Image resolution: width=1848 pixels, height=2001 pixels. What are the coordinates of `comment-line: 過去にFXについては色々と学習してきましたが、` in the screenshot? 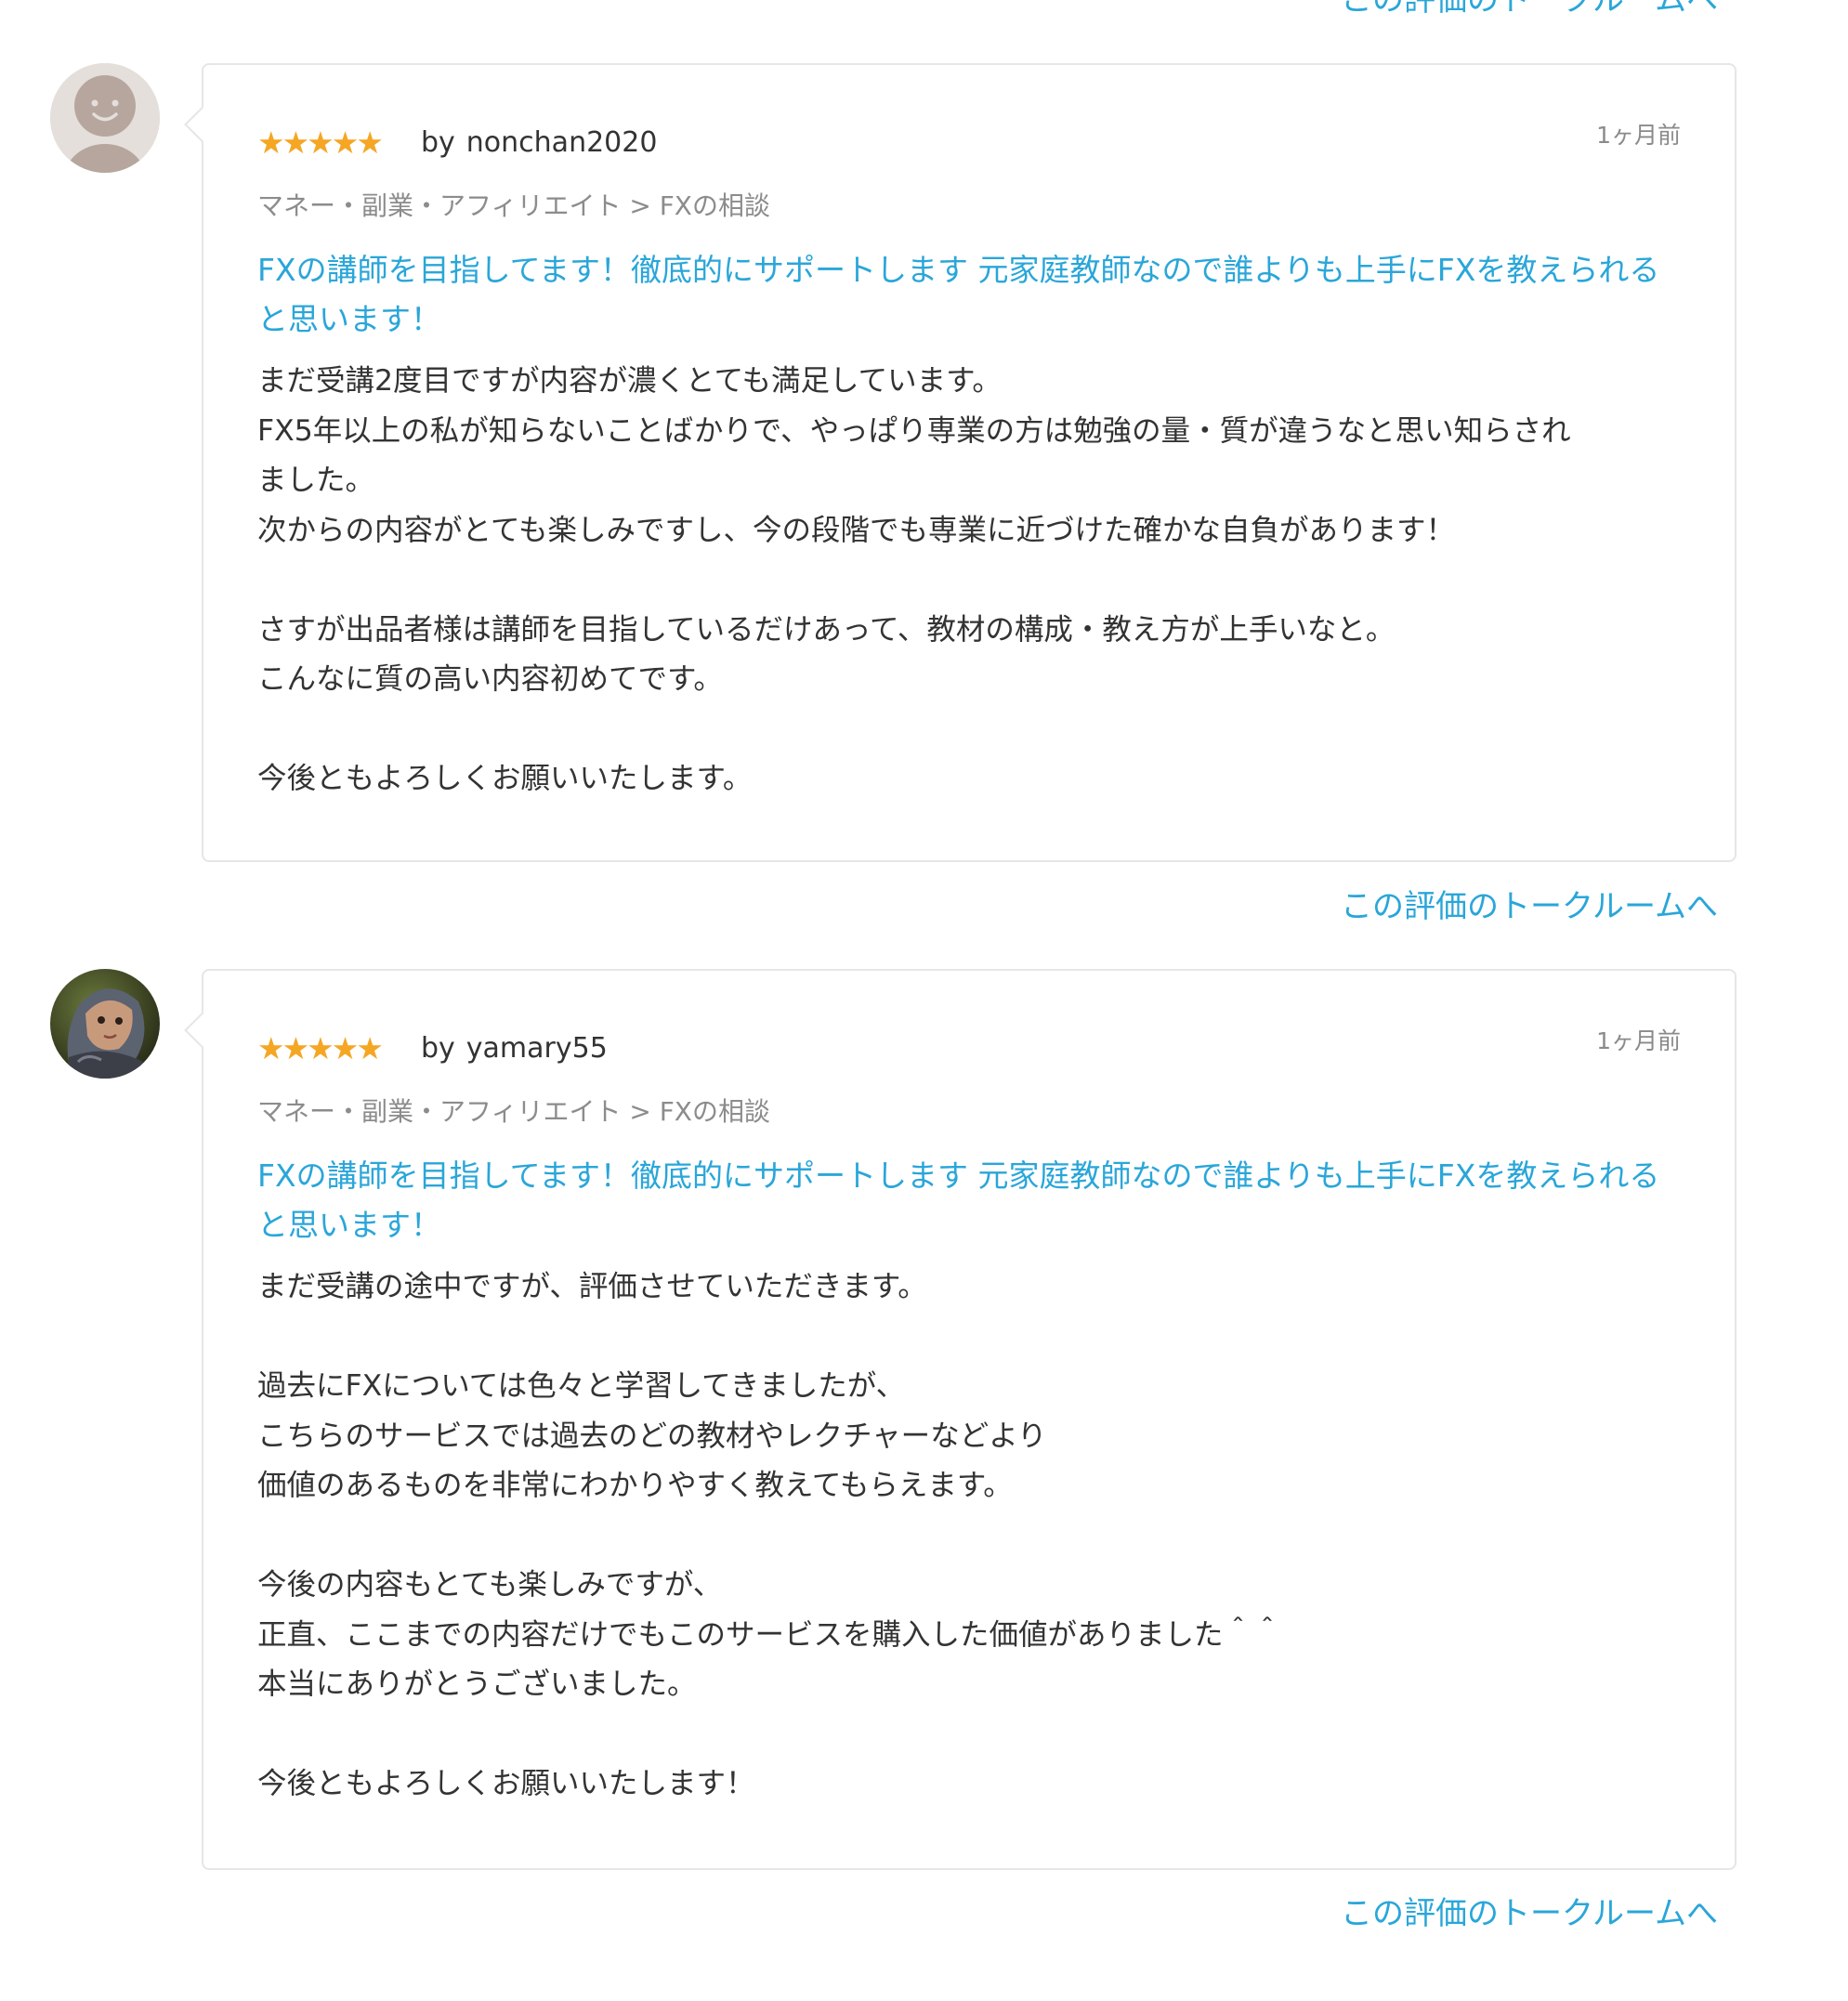 It's located at (581, 1386).